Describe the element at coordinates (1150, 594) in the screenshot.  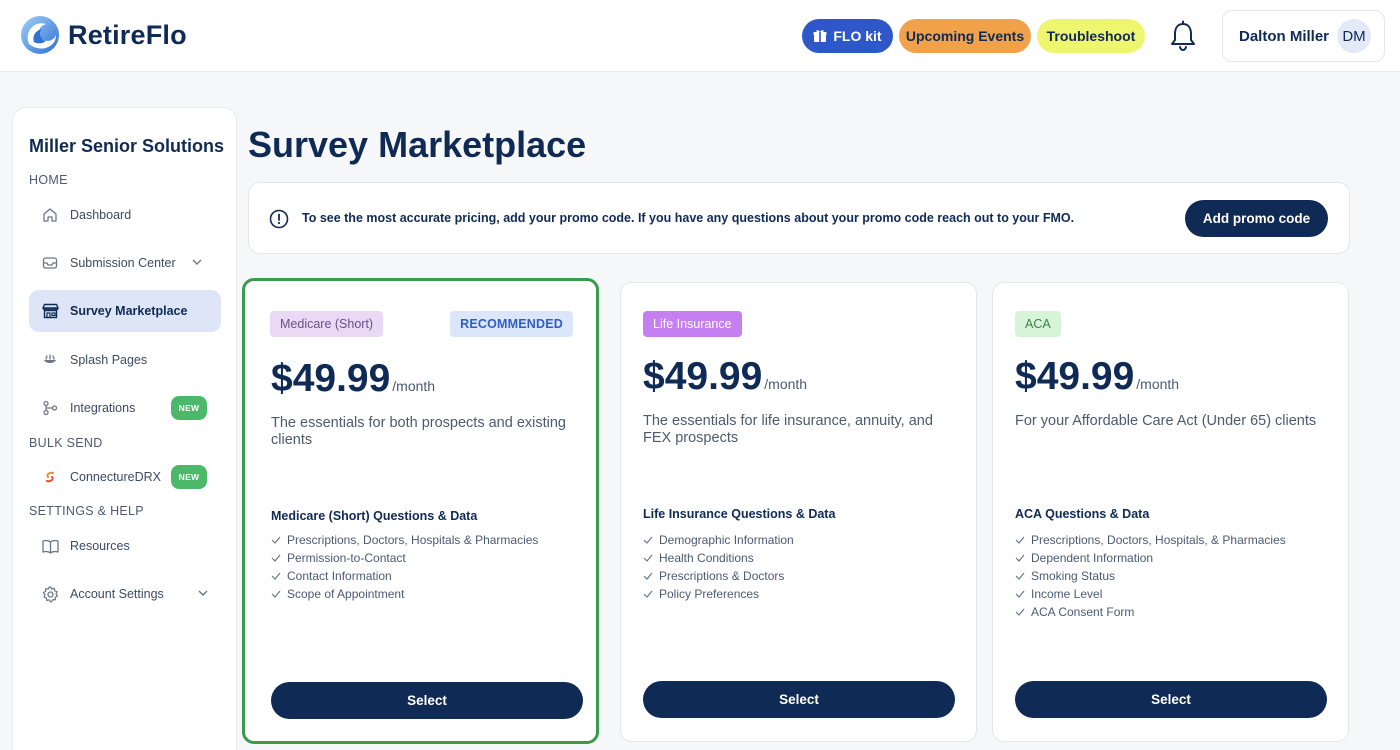
I see `list-item: Income Level` at that location.